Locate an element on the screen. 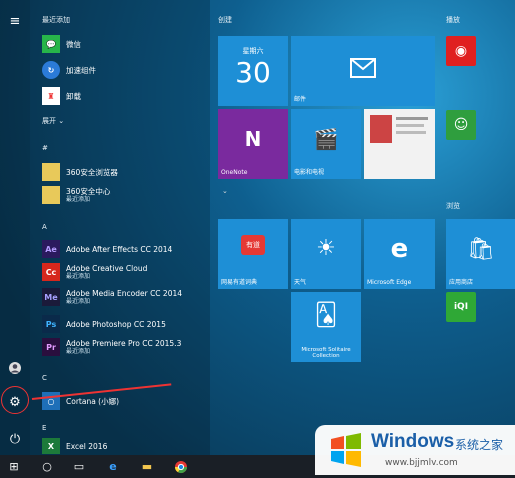 The height and width of the screenshot is (478, 515). power-icon: ⏻ is located at coordinates (15, 439).